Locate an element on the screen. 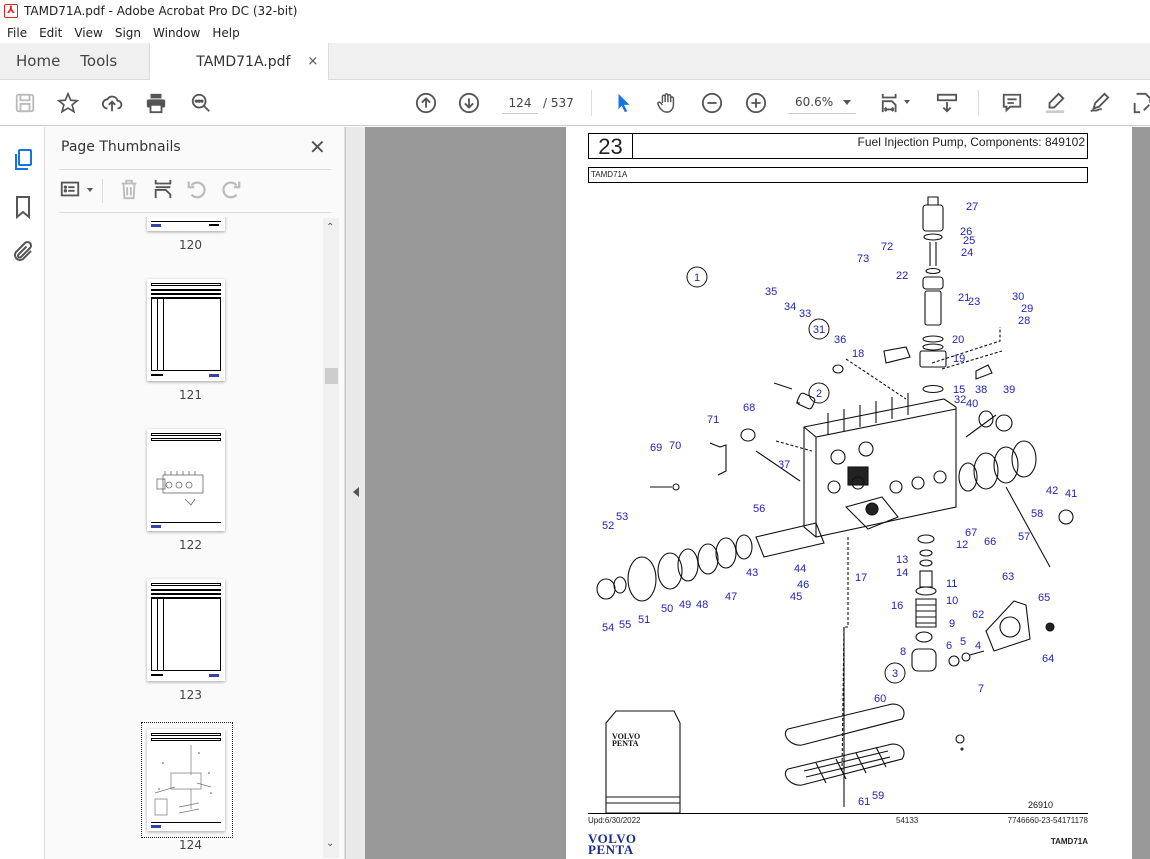 The width and height of the screenshot is (1150, 859). callout-number: 29 is located at coordinates (1027, 309).